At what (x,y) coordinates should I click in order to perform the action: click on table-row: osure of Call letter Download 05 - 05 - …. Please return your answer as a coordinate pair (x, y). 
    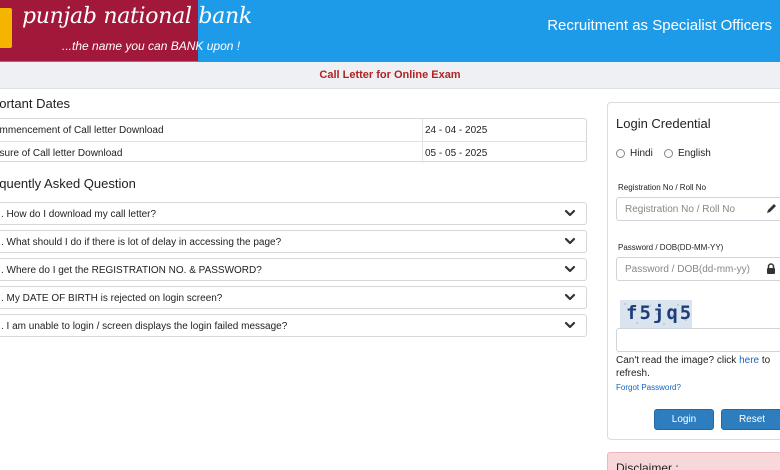
    Looking at the image, I should click on (293, 152).